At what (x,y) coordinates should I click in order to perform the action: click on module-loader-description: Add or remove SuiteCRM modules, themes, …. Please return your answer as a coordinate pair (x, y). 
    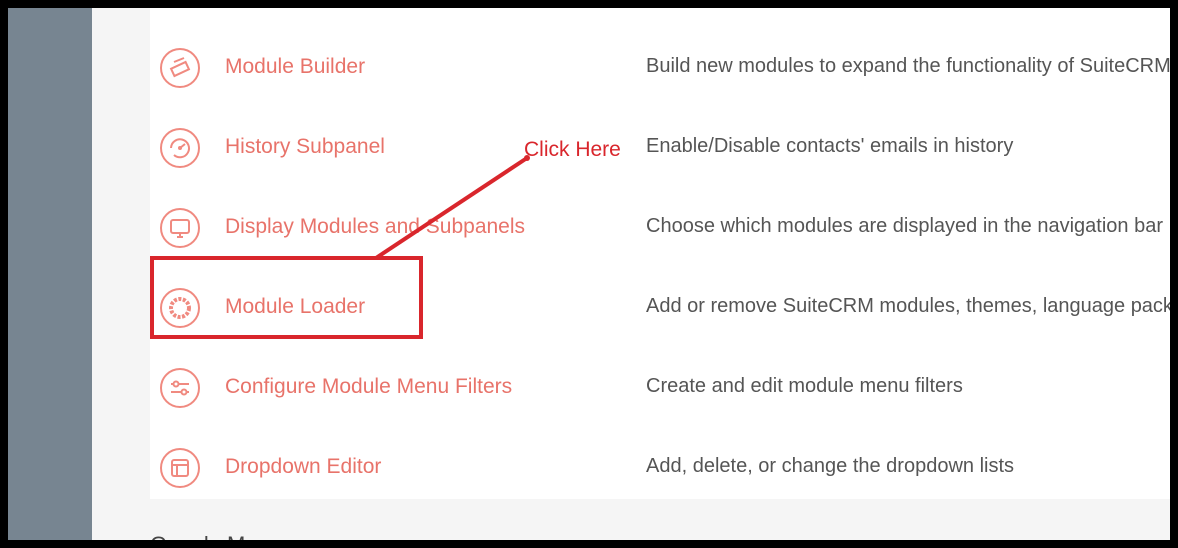
    Looking at the image, I should click on (912, 306).